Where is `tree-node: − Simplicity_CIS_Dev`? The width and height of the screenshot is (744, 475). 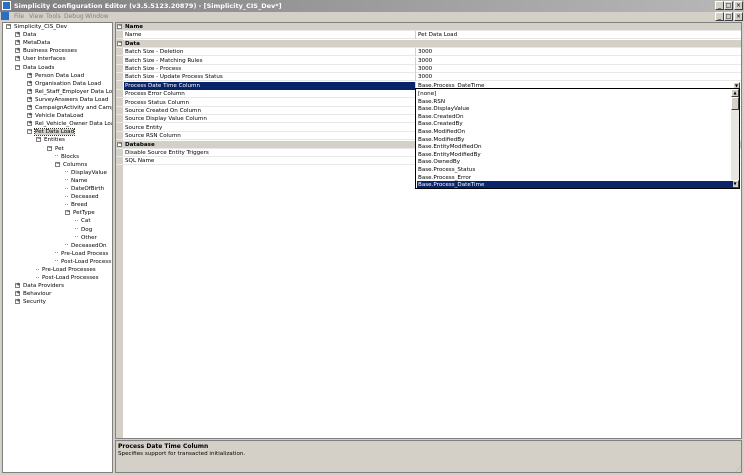
tree-node: − Simplicity_CIS_Dev is located at coordinates (36, 27).